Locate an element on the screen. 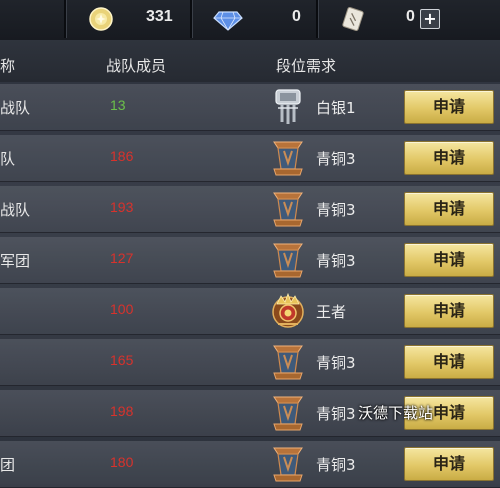 The width and height of the screenshot is (500, 488). add-ticket-button: + is located at coordinates (430, 19).